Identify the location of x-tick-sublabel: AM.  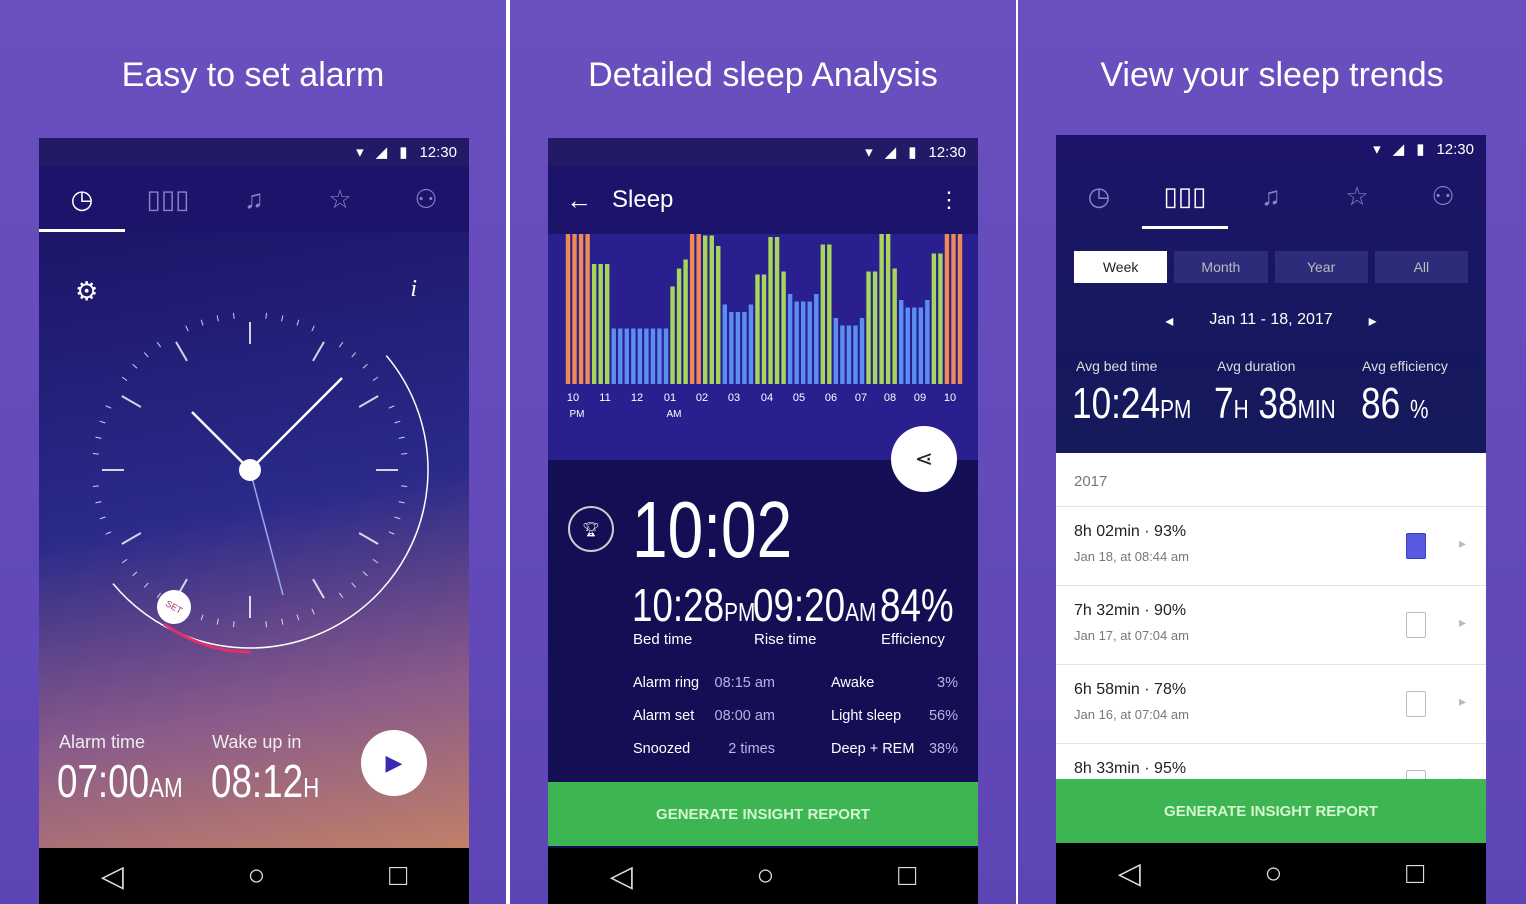
(674, 414).